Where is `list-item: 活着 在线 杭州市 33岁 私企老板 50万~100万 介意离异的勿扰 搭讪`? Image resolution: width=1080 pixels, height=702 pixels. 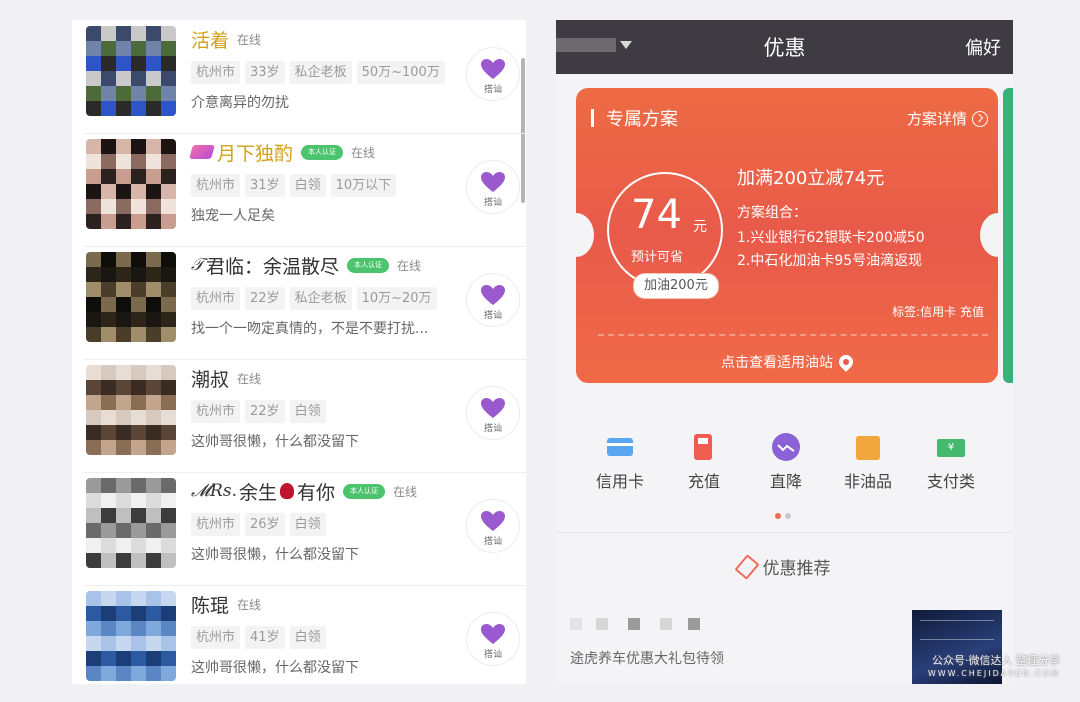 list-item: 活着 在线 杭州市 33岁 私企老板 50万~100万 介意离异的勿扰 搭讪 is located at coordinates (305, 77).